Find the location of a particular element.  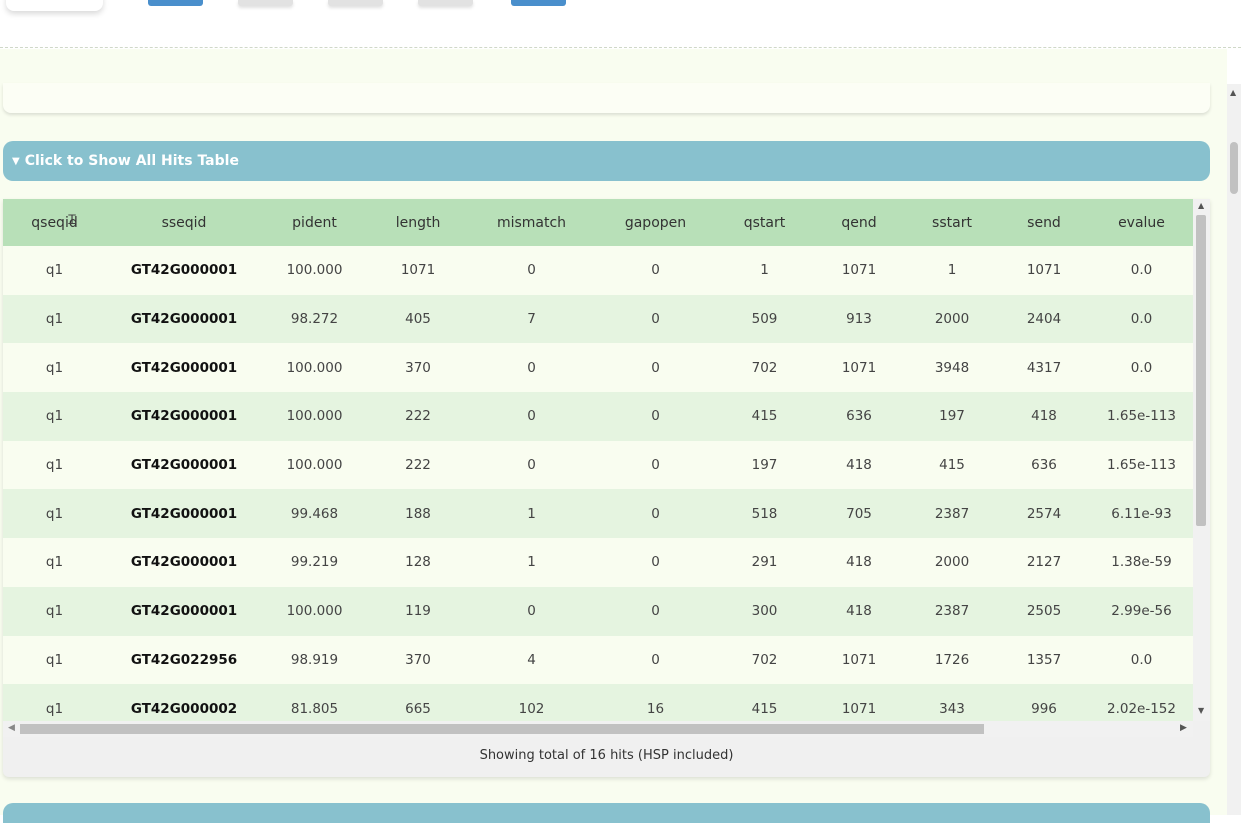

table-vertical-scrollbar: ▲ ▼ is located at coordinates (1201, 460).